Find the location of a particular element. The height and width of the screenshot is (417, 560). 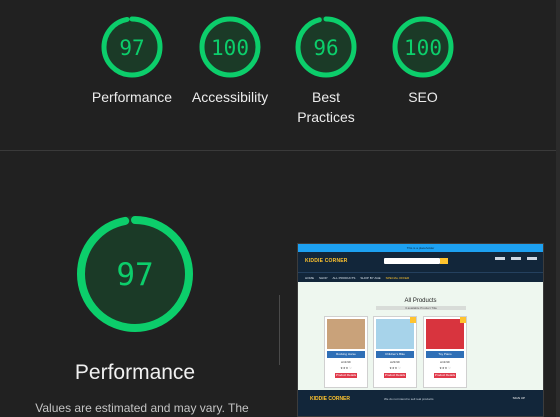

thumb-search-input is located at coordinates (412, 261).